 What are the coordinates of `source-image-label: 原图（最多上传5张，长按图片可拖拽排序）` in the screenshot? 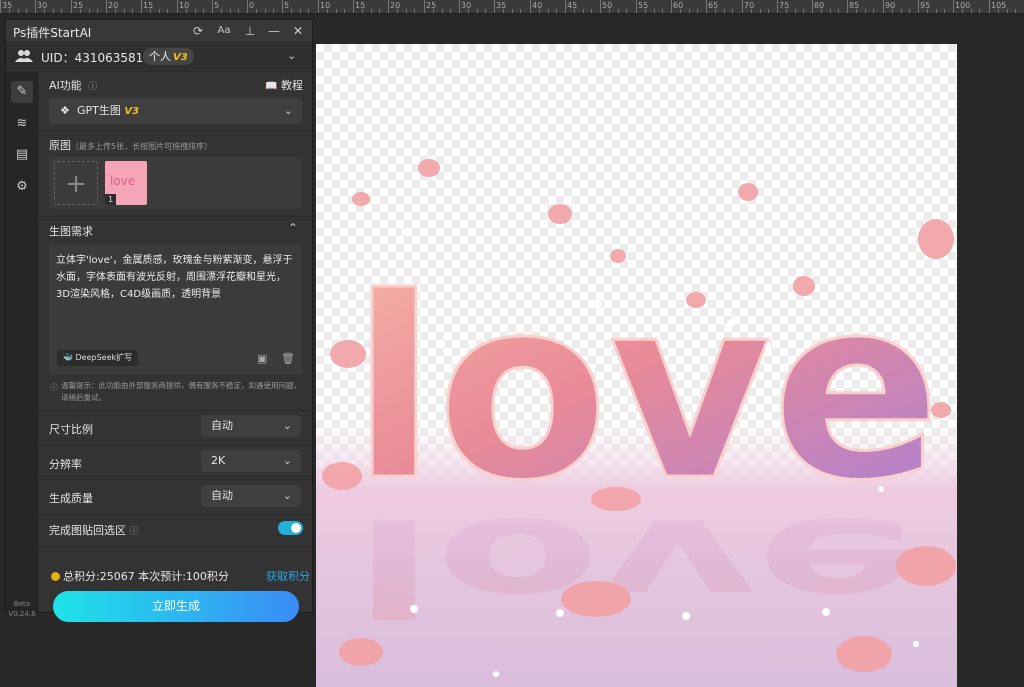 It's located at (130, 145).